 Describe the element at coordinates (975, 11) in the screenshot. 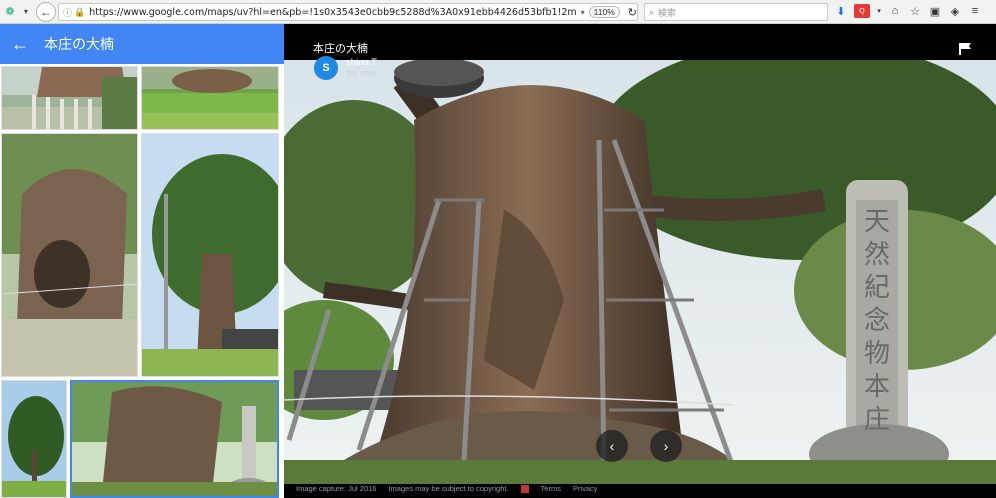

I see `menu-icon: ≡` at that location.